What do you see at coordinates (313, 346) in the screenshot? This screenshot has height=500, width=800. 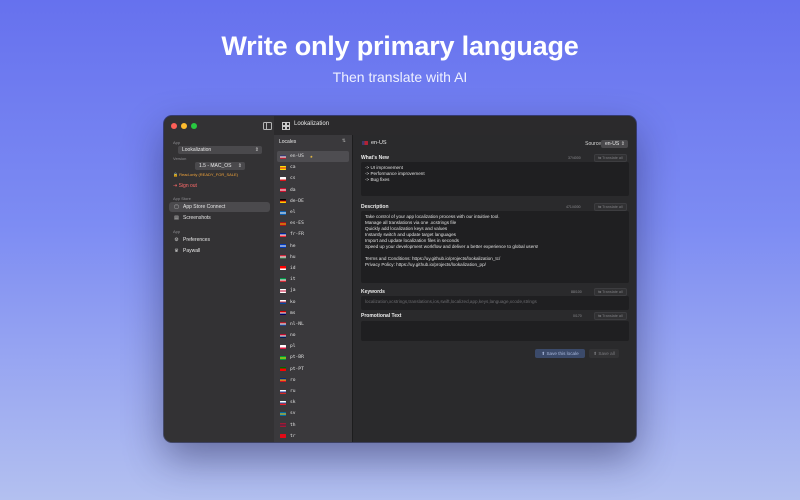 I see `locale-row: pl` at bounding box center [313, 346].